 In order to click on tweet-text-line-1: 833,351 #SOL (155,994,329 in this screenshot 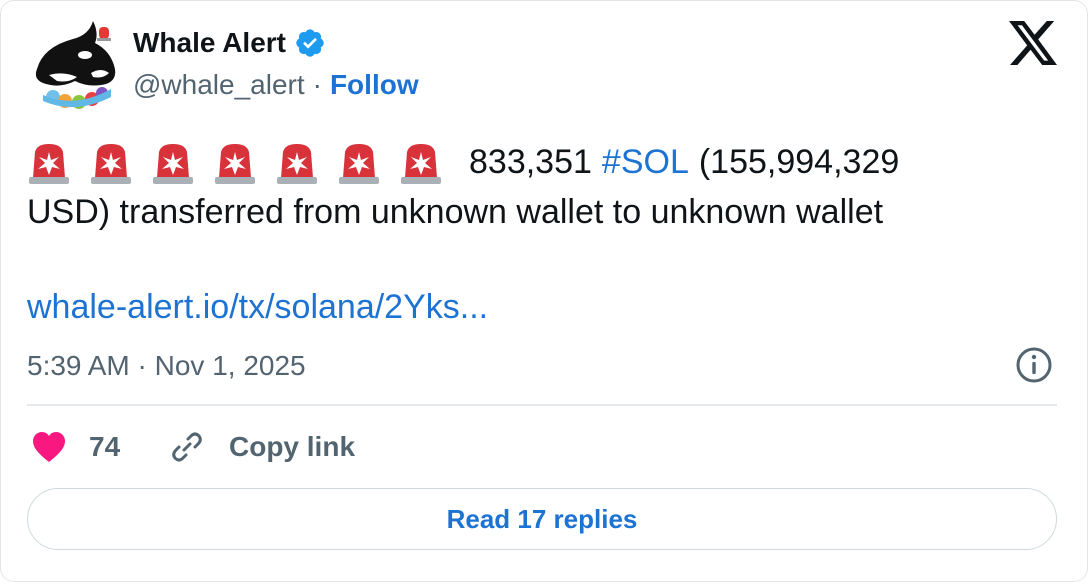, I will do `click(542, 162)`.